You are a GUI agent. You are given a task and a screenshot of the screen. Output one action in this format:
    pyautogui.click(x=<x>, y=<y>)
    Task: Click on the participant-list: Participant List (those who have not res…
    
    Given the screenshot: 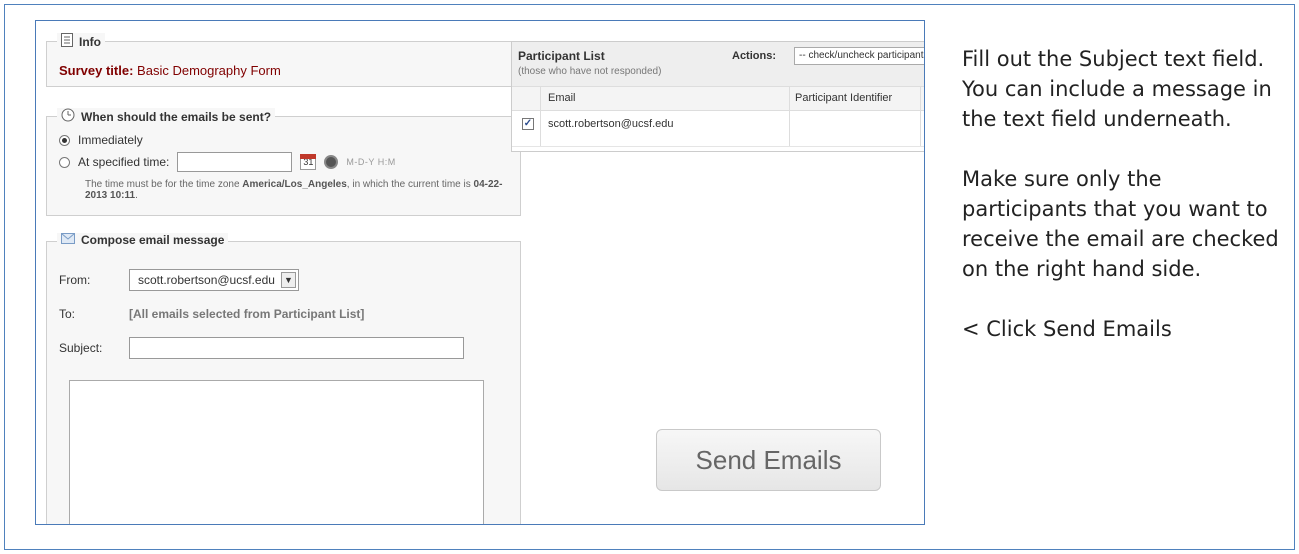 What is the action you would take?
    pyautogui.click(x=717, y=96)
    